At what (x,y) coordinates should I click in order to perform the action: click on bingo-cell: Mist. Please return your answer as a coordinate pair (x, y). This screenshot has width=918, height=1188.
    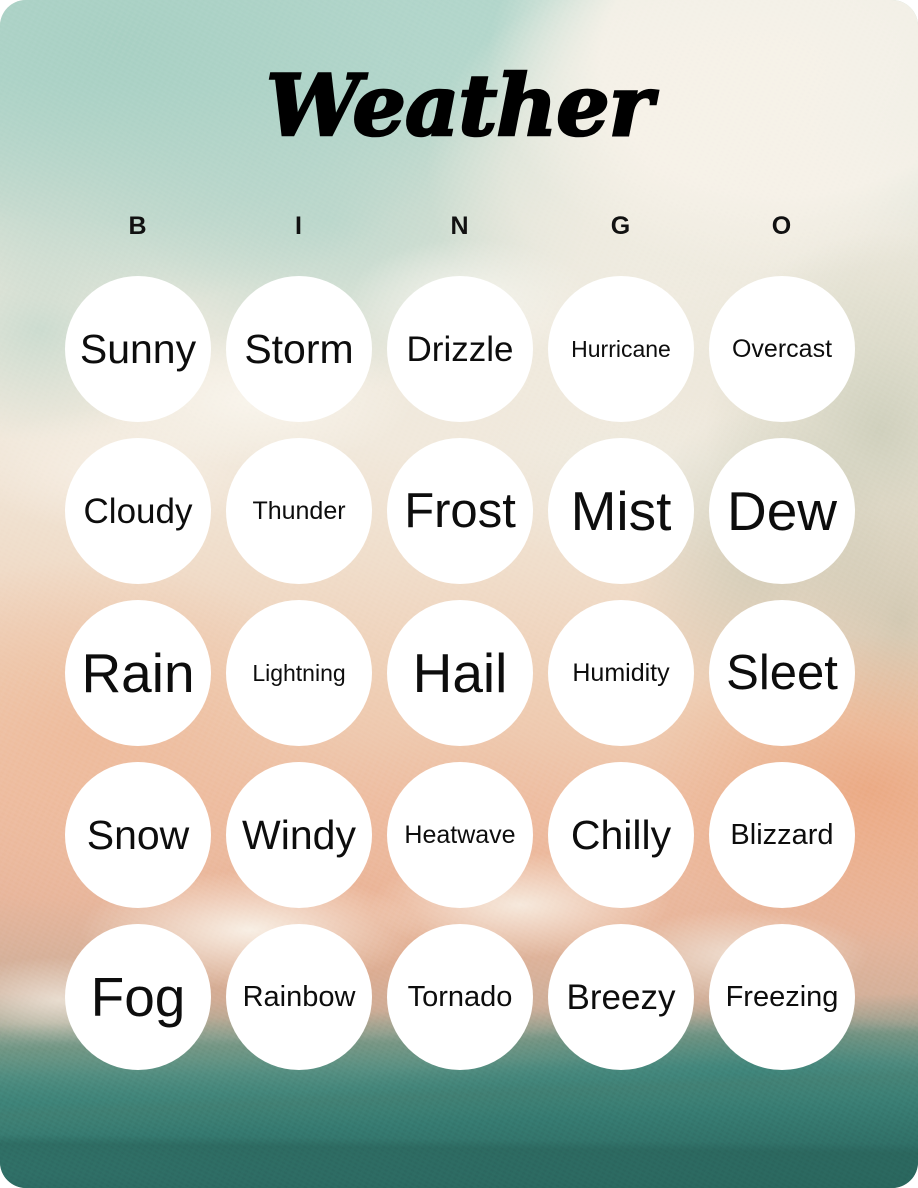
    Looking at the image, I should click on (621, 511).